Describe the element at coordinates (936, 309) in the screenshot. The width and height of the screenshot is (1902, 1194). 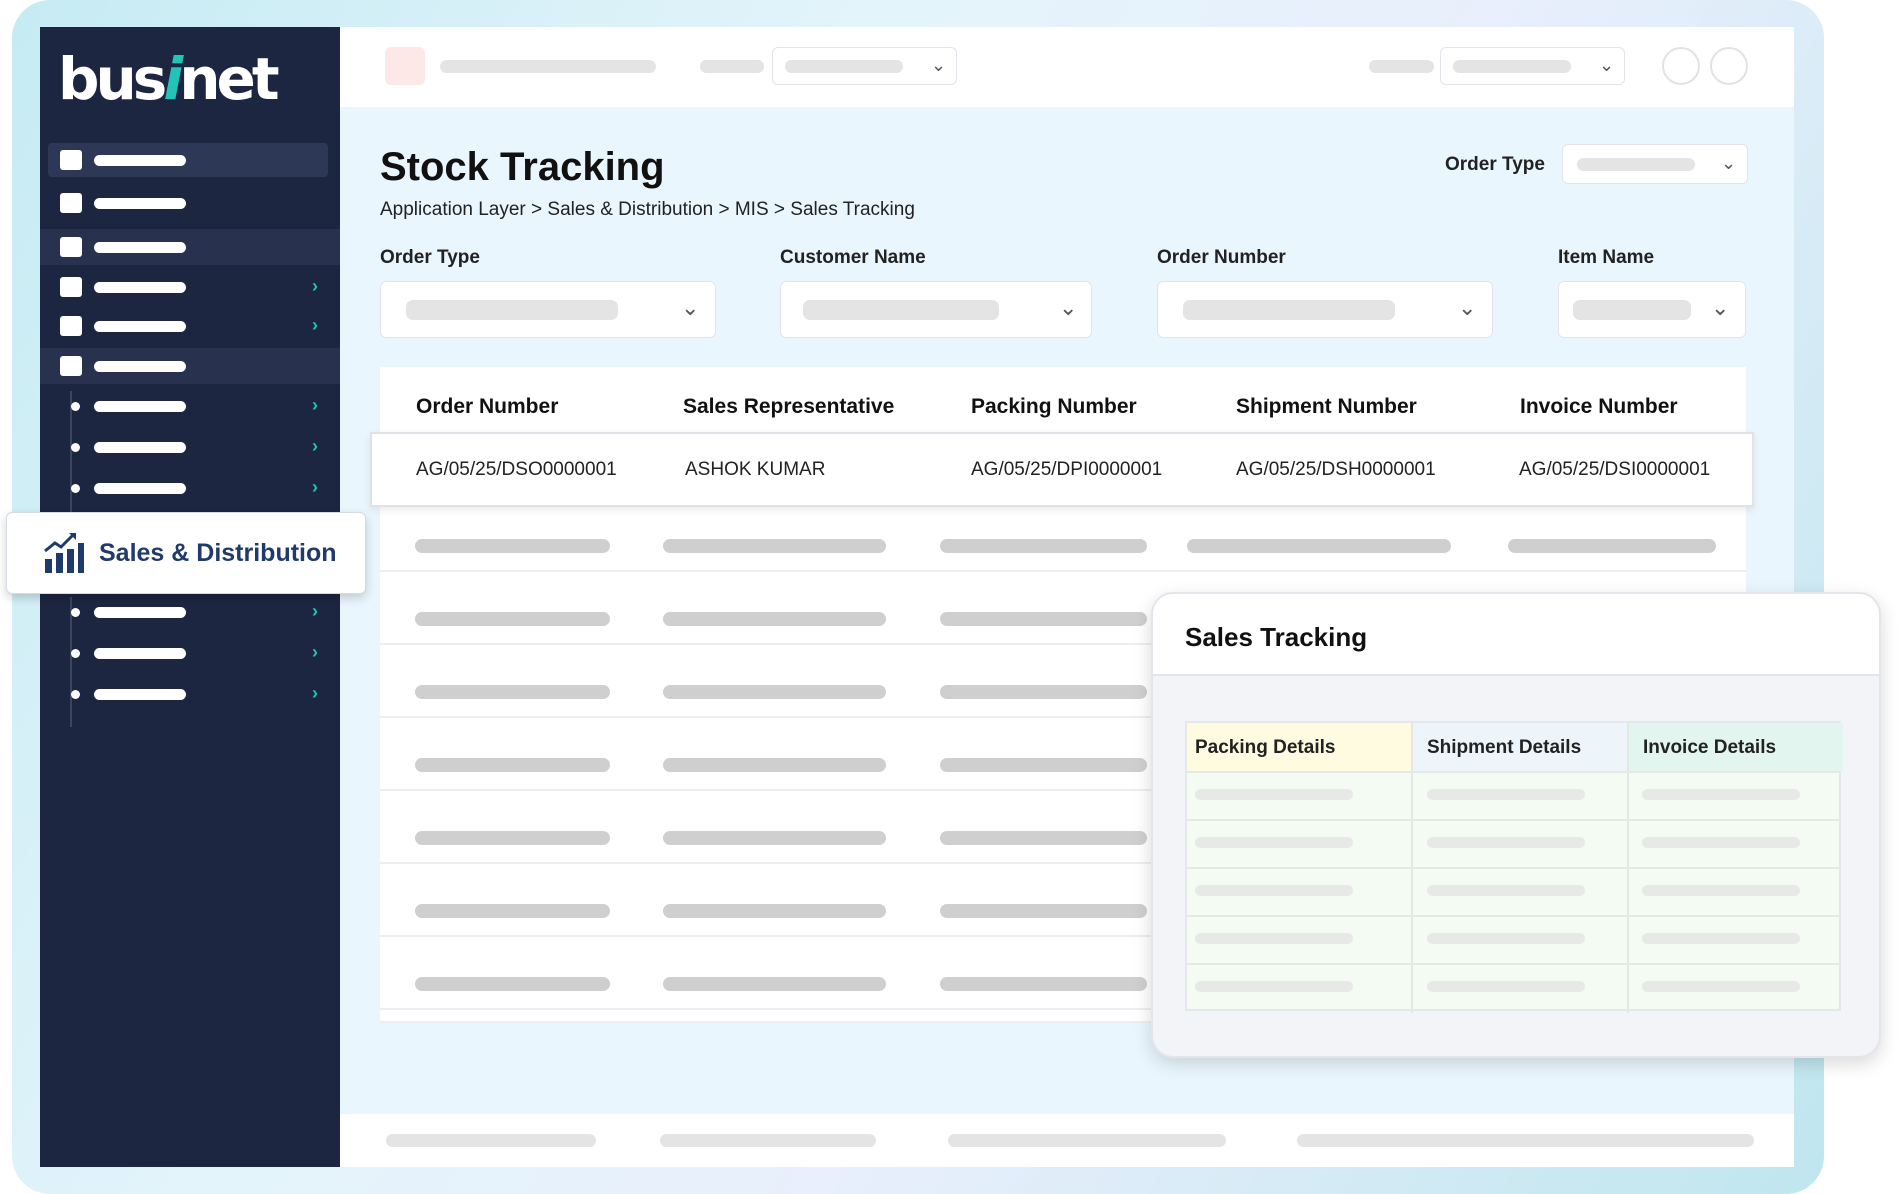
I see `customer-name-select: ⌄` at that location.